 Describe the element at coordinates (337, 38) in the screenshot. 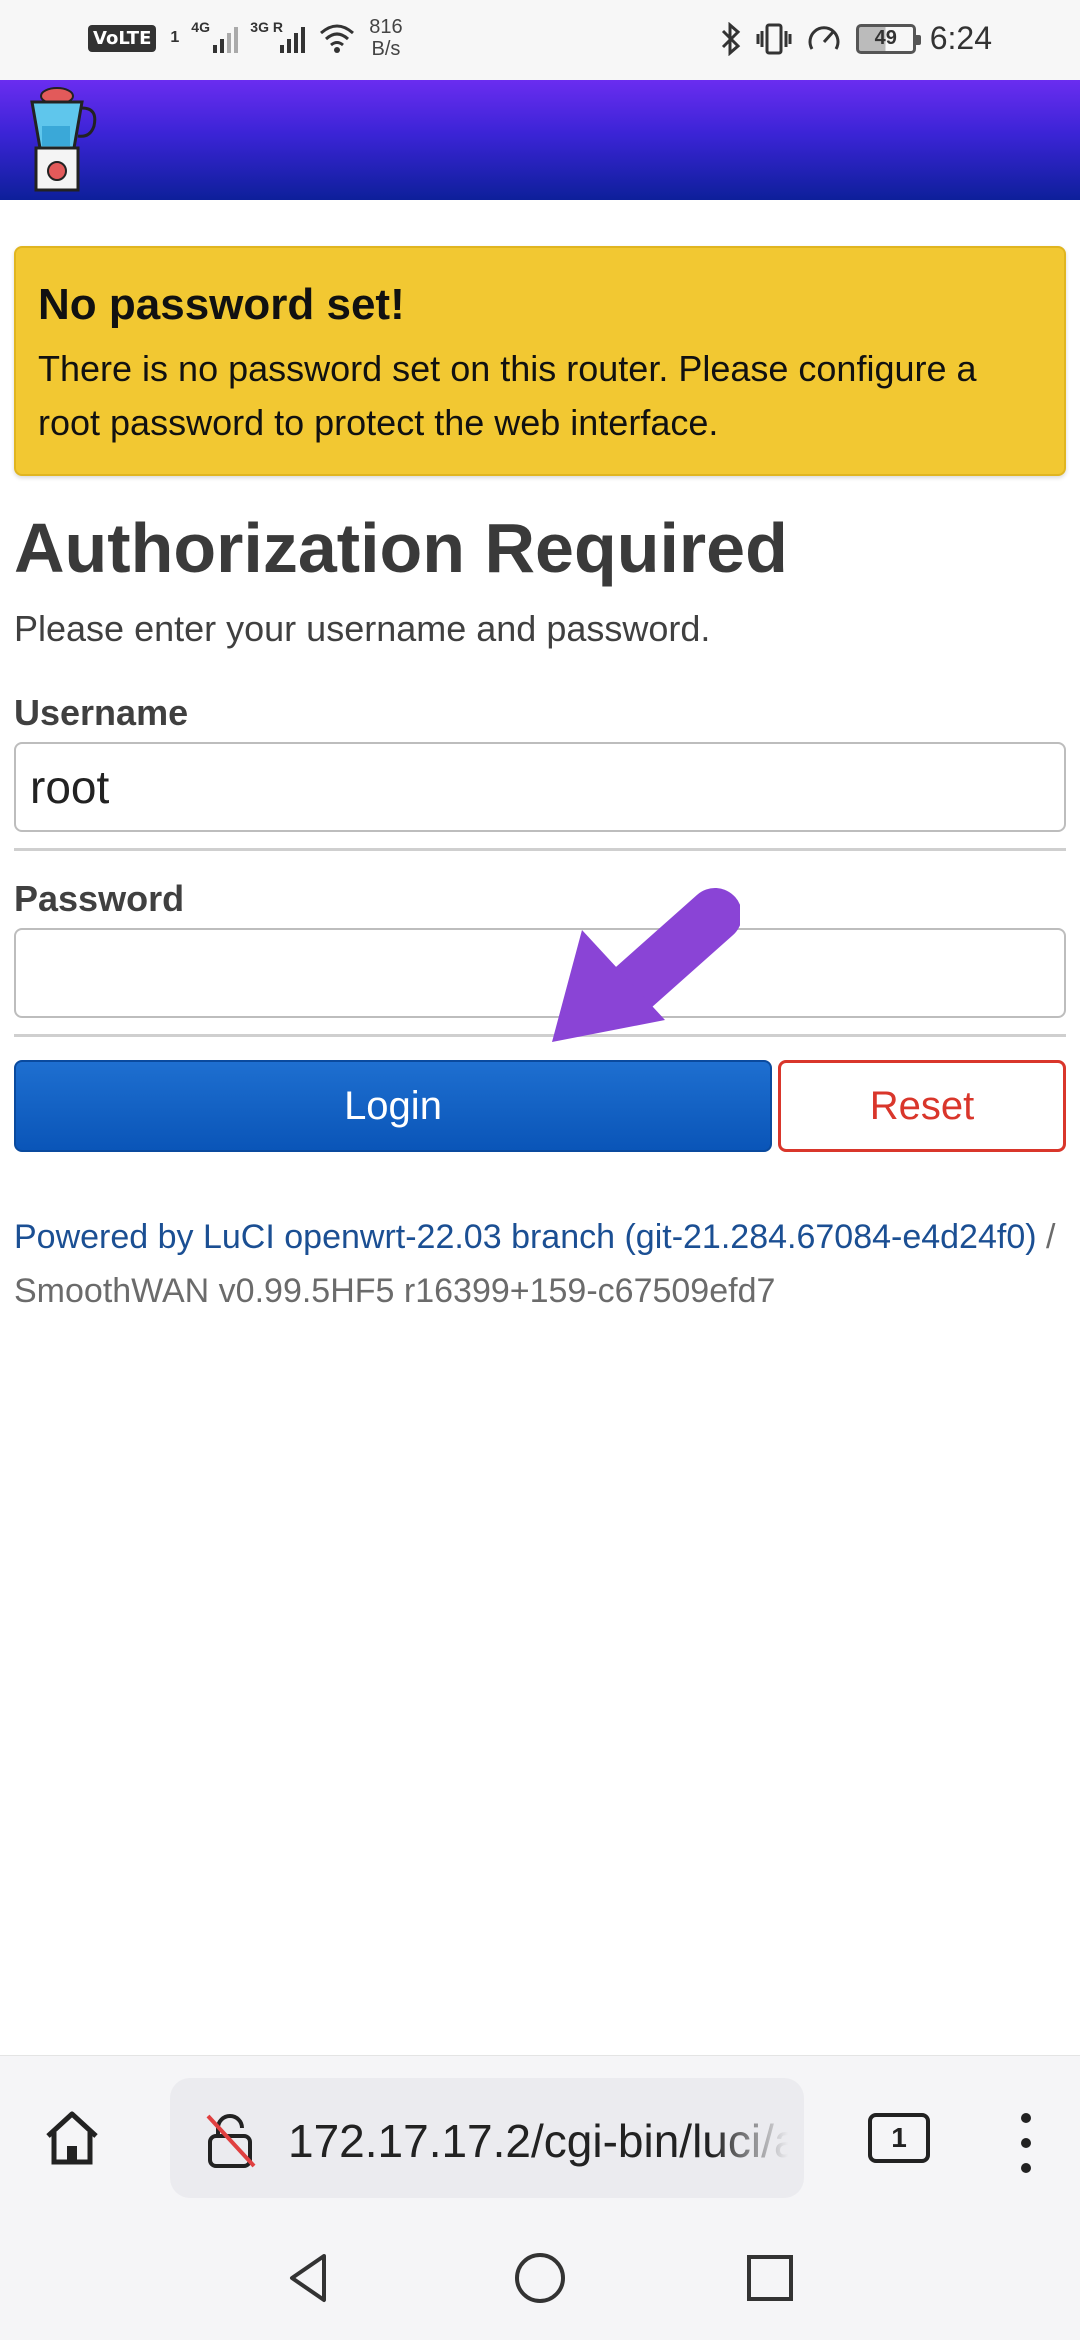

I see `wifi-icon` at that location.